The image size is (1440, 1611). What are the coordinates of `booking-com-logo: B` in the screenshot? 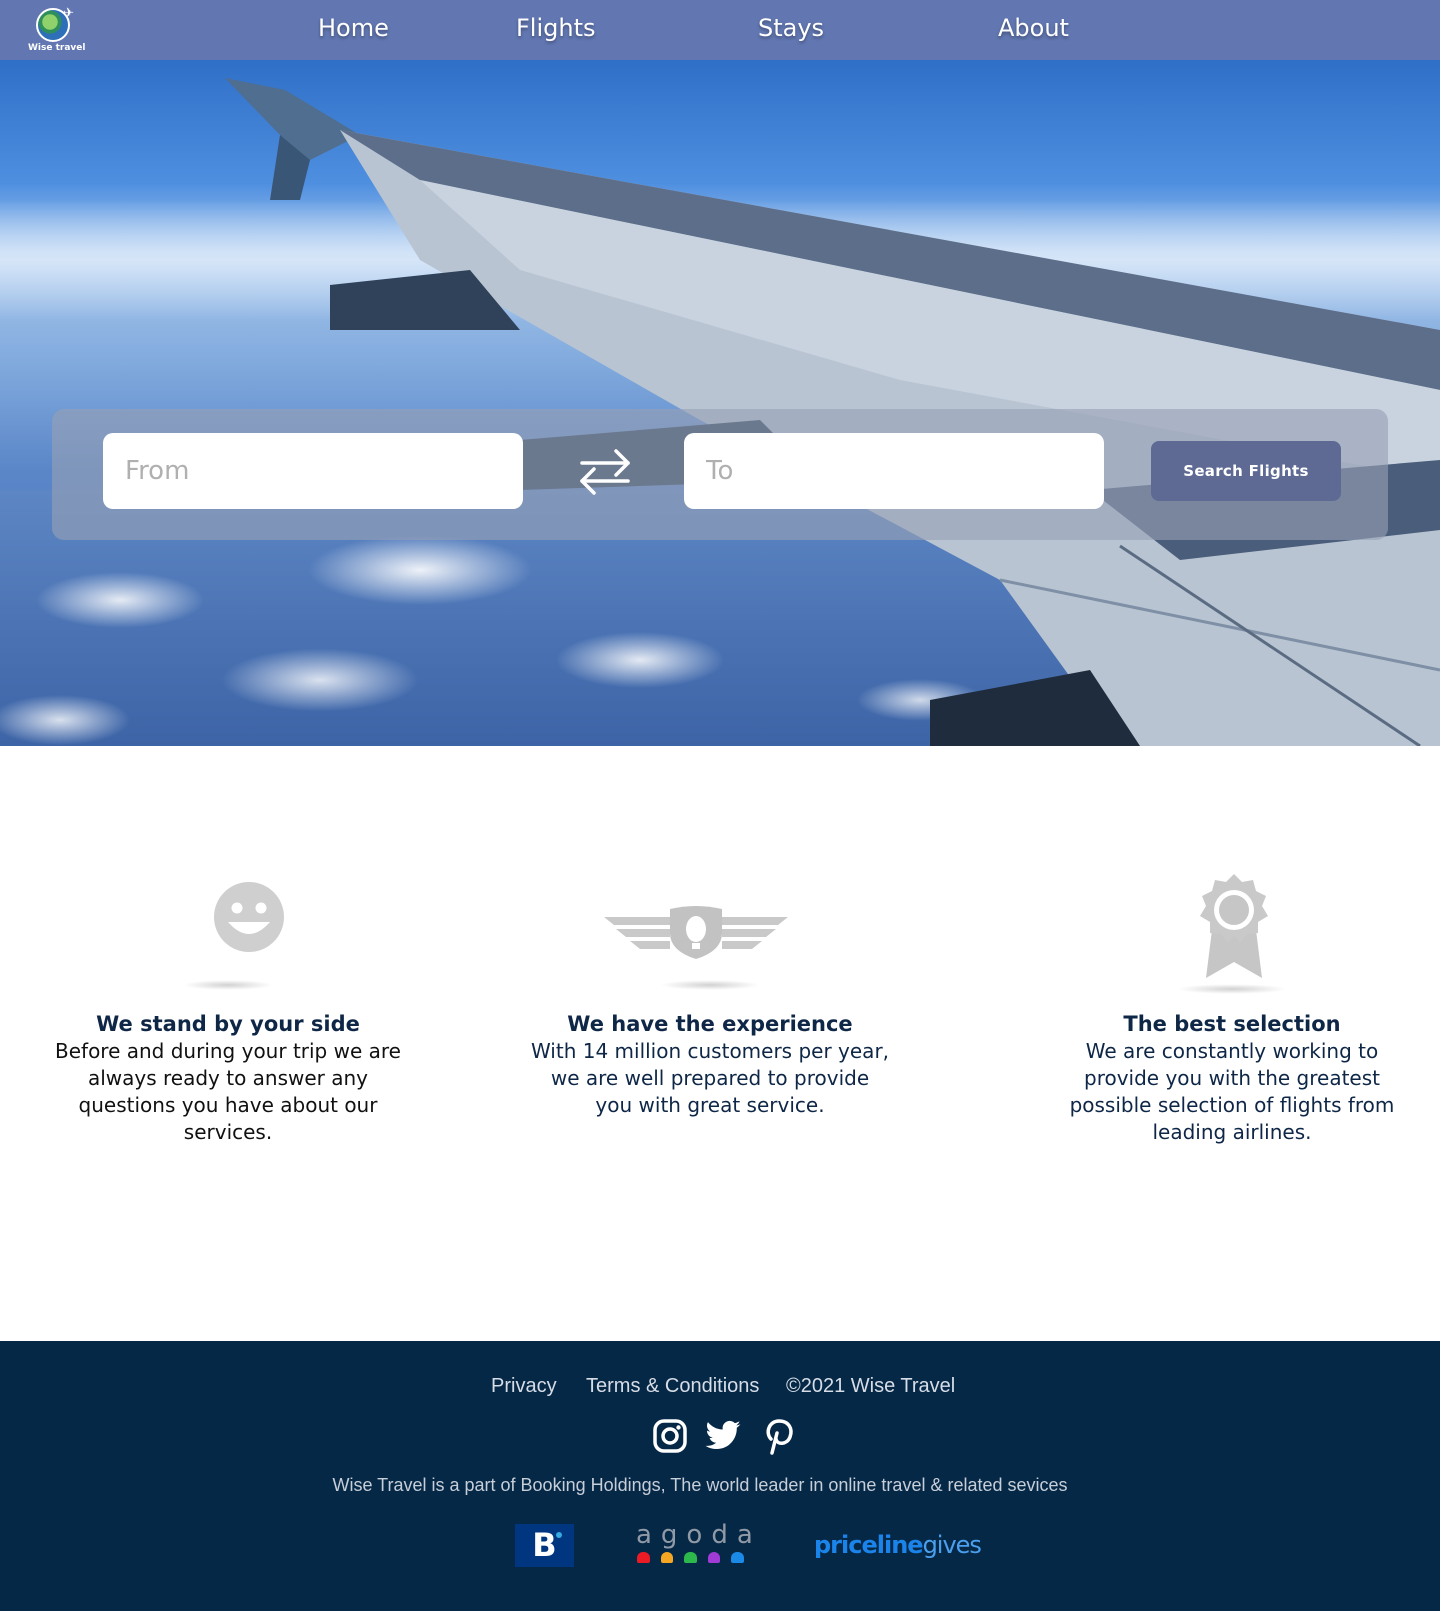 It's located at (544, 1545).